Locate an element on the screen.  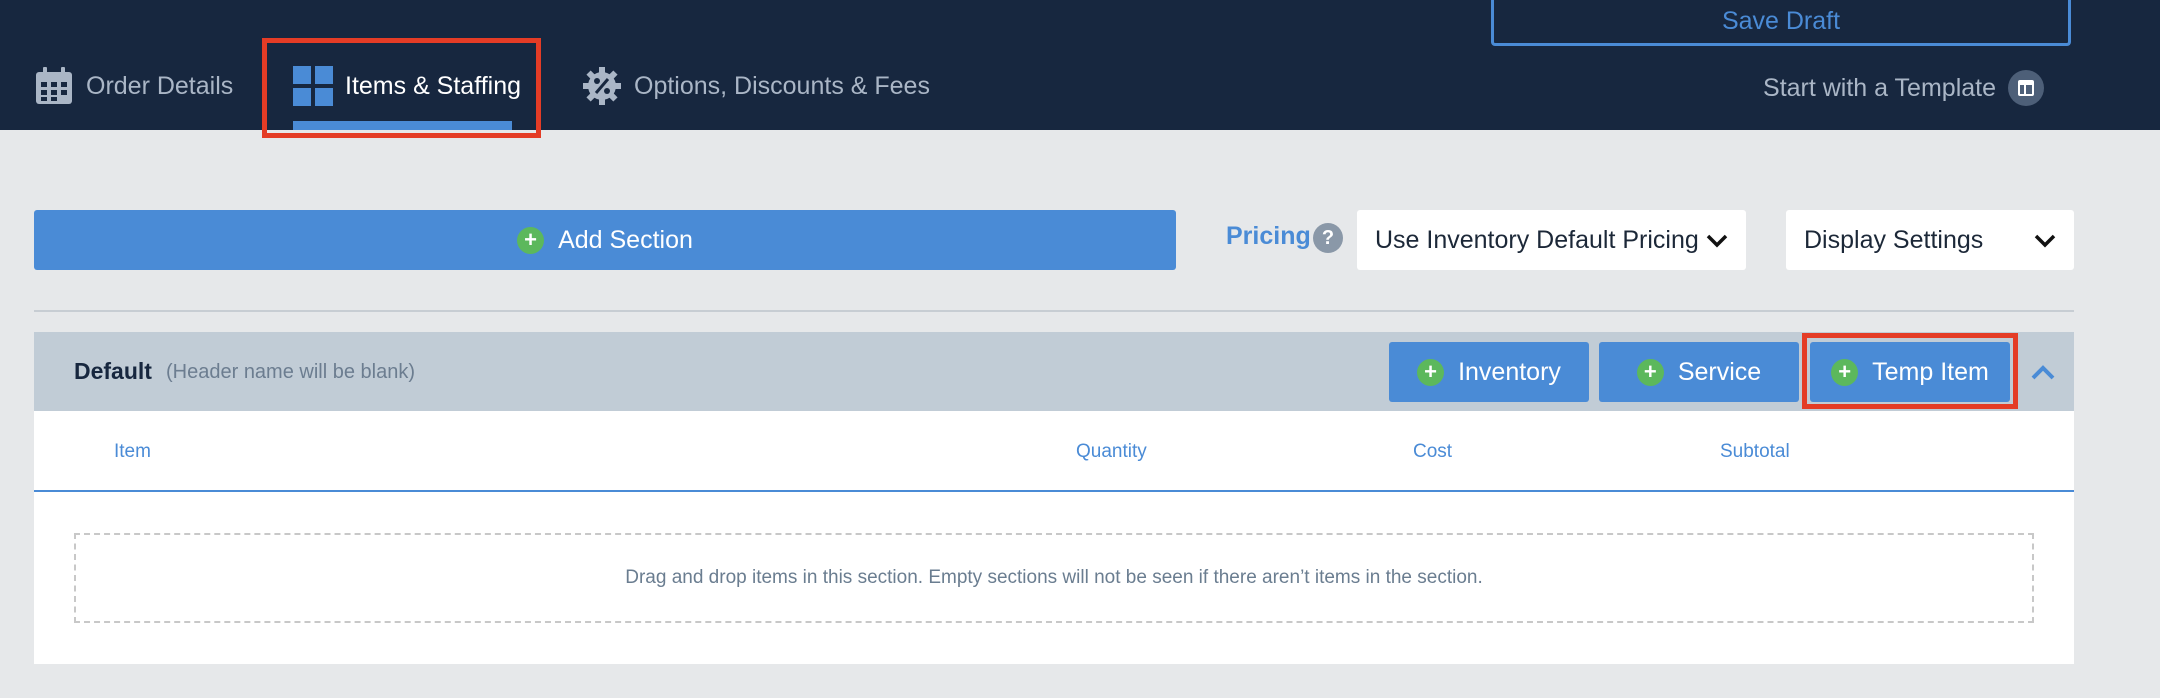
display-settings-select: Display Settings is located at coordinates (1930, 240).